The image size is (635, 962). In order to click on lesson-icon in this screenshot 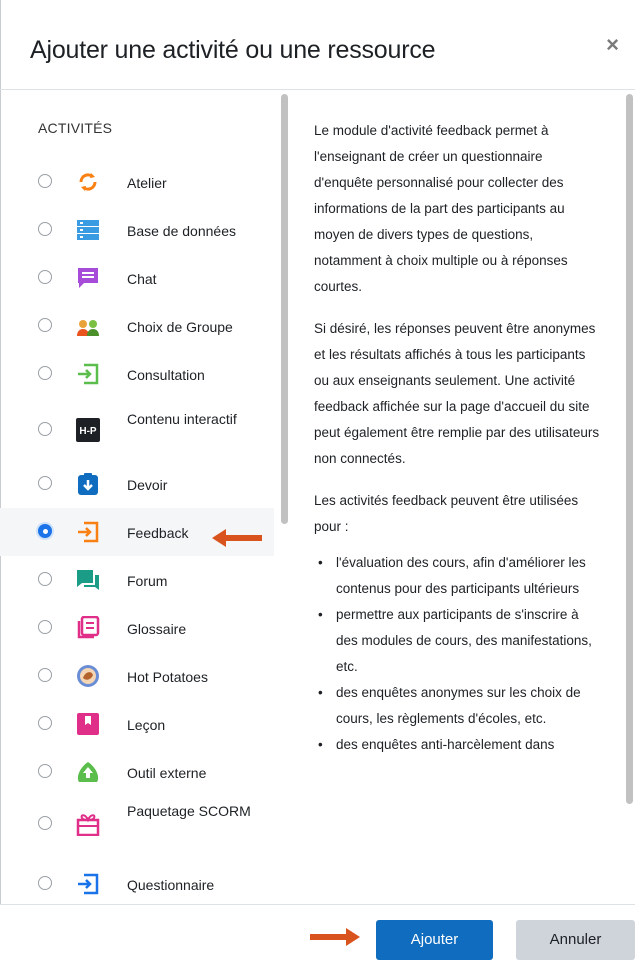, I will do `click(88, 724)`.